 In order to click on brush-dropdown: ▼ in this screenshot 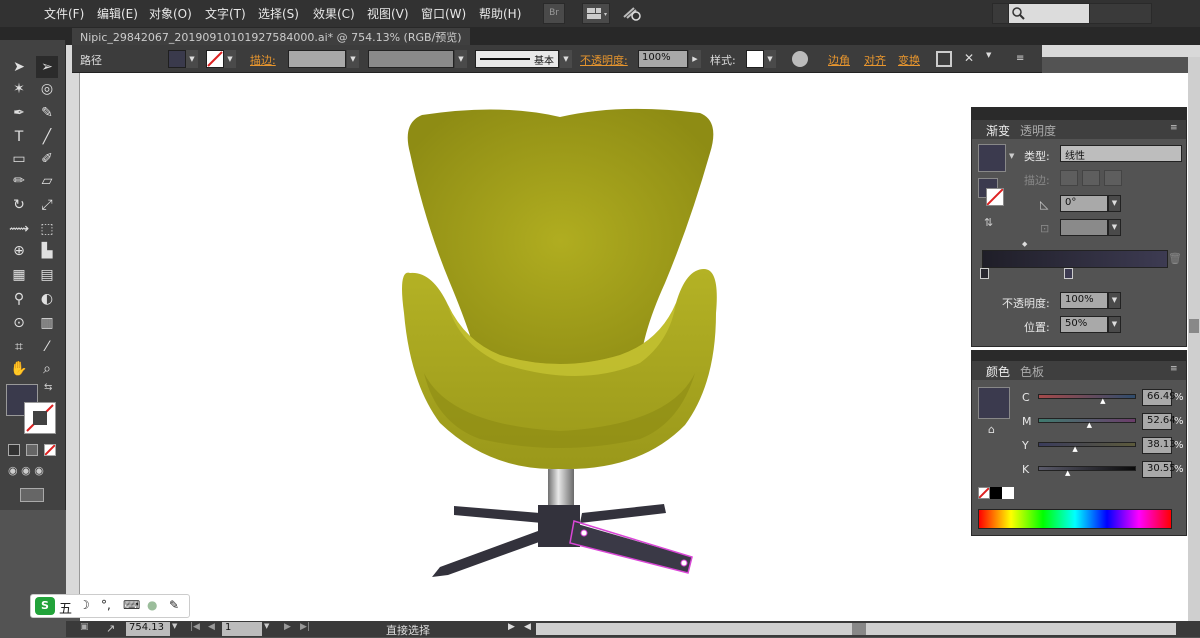, I will do `click(566, 59)`.